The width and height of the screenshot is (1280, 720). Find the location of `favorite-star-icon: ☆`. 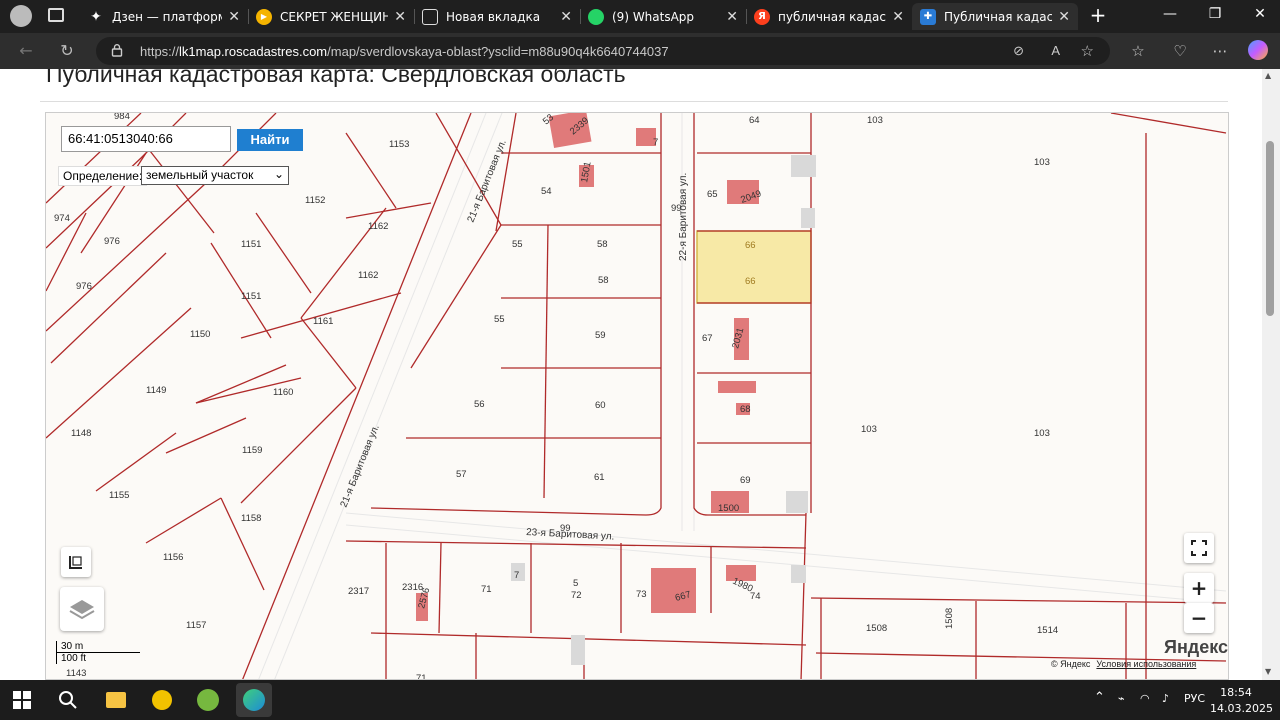

favorite-star-icon: ☆ is located at coordinates (1087, 51).